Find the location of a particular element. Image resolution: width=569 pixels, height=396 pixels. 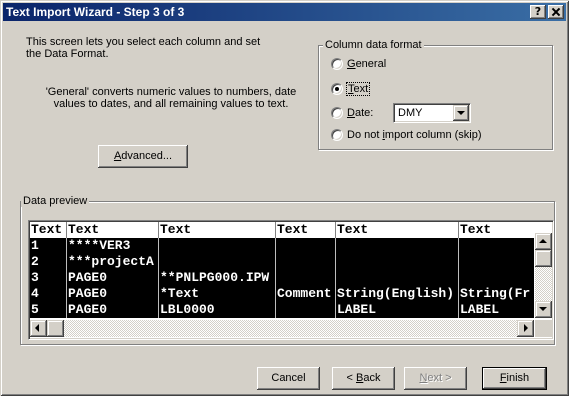

cancel-button: Cancel is located at coordinates (288, 378).